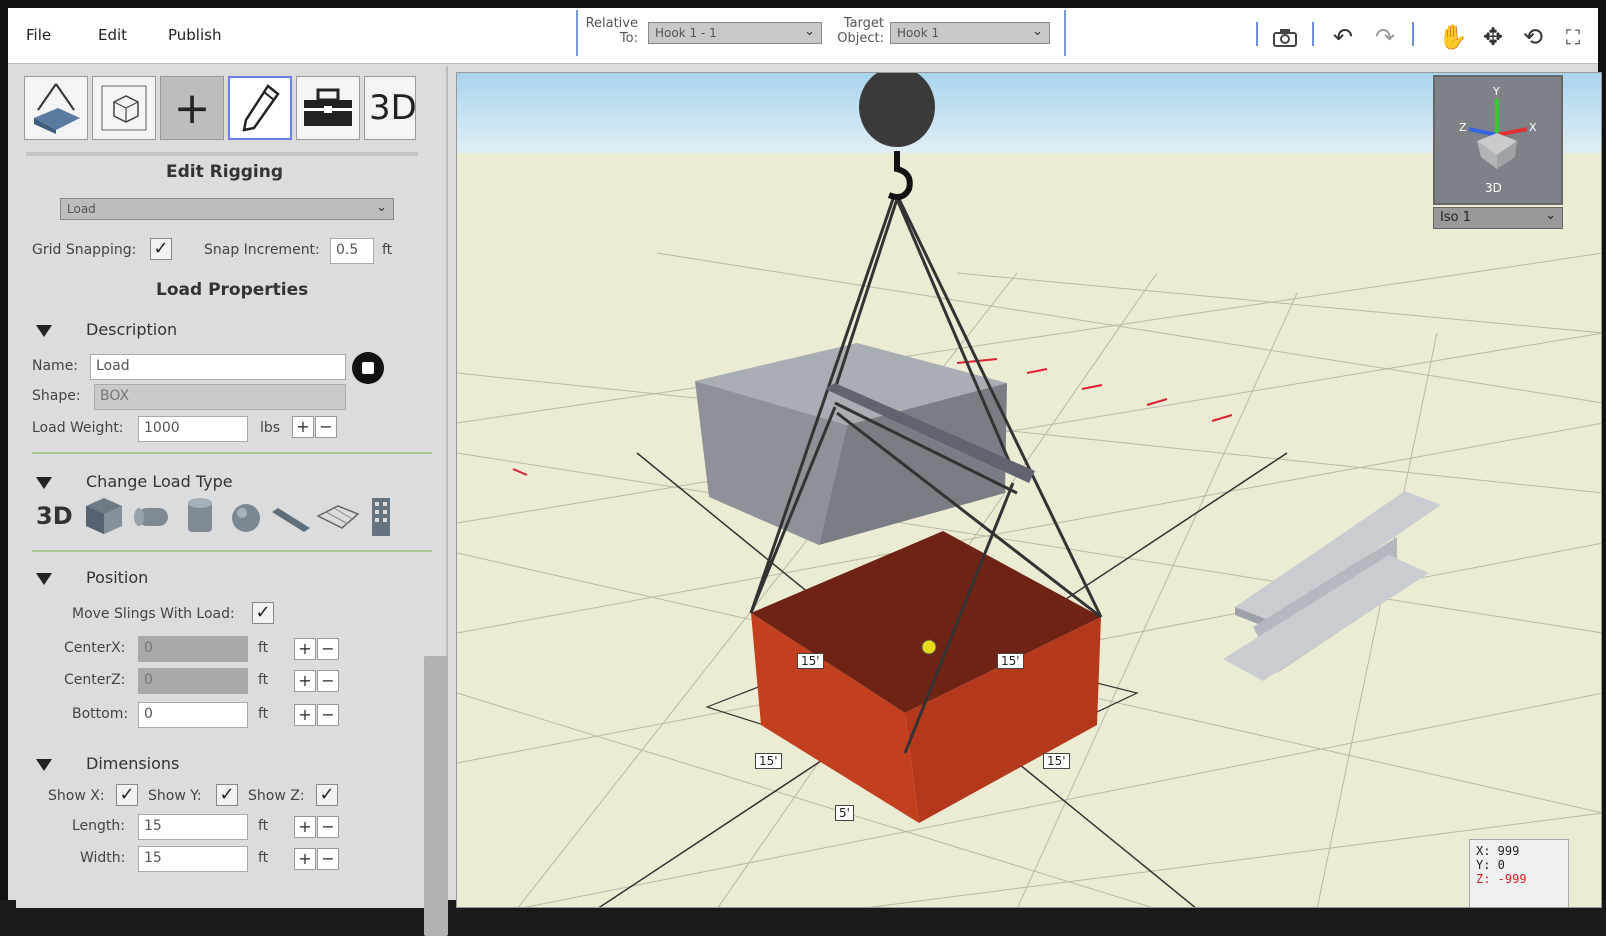  What do you see at coordinates (1385, 37) in the screenshot?
I see `redo-icon: ↷` at bounding box center [1385, 37].